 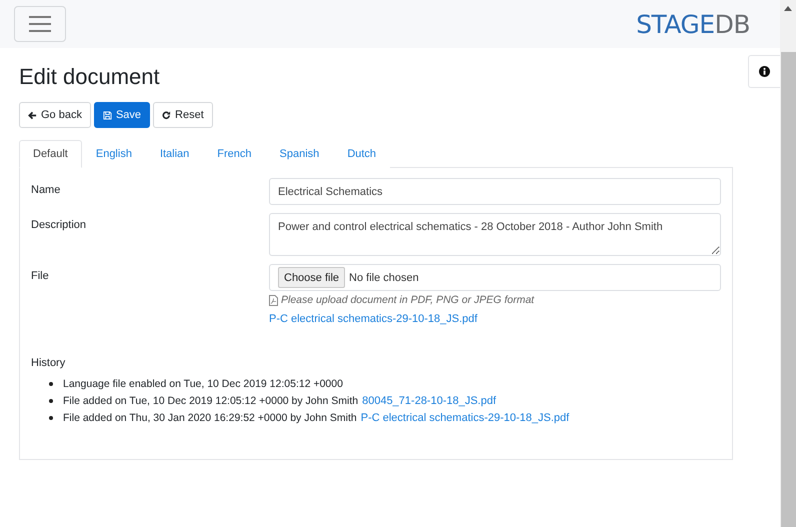 I want to click on scrollbar-thumb, so click(x=788, y=289).